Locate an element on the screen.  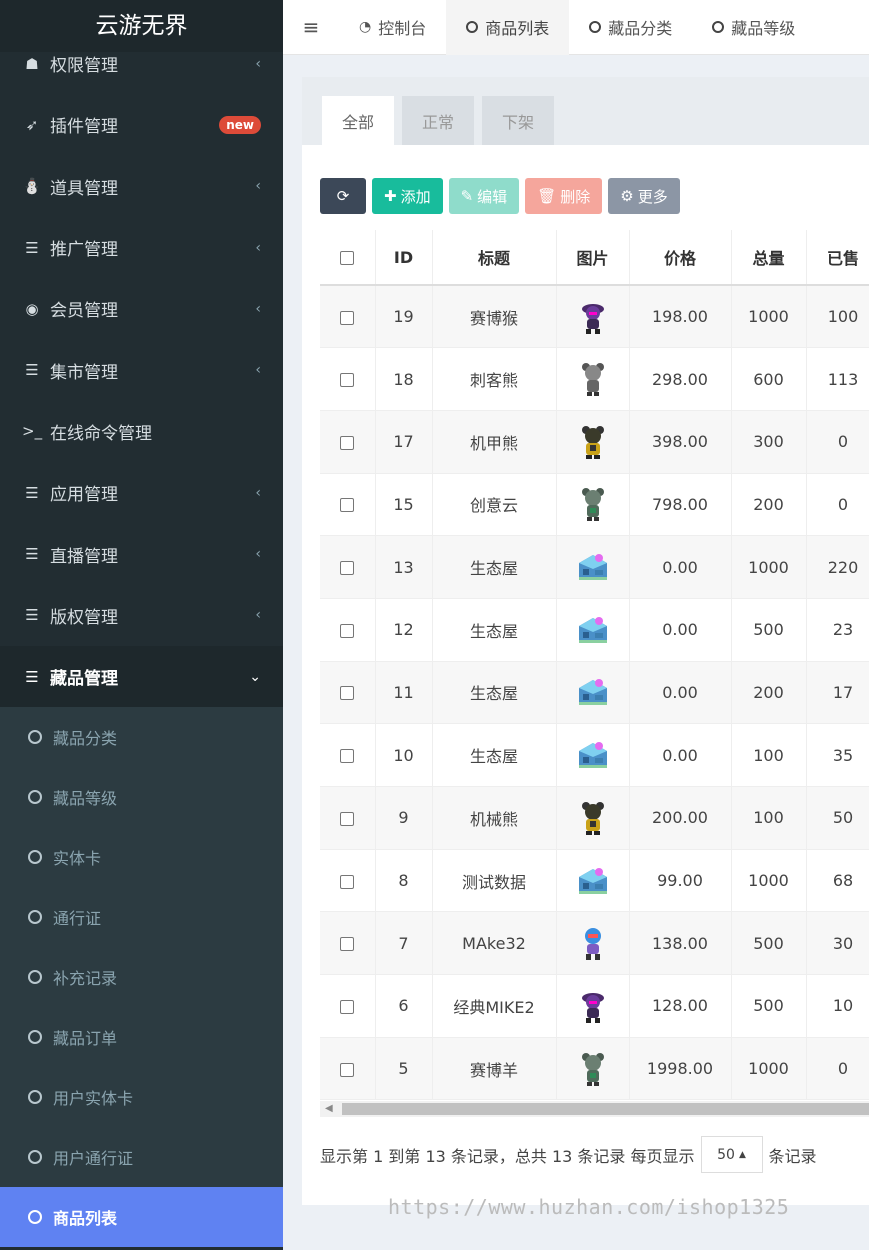
status-tab-normal: 正常 is located at coordinates (438, 120).